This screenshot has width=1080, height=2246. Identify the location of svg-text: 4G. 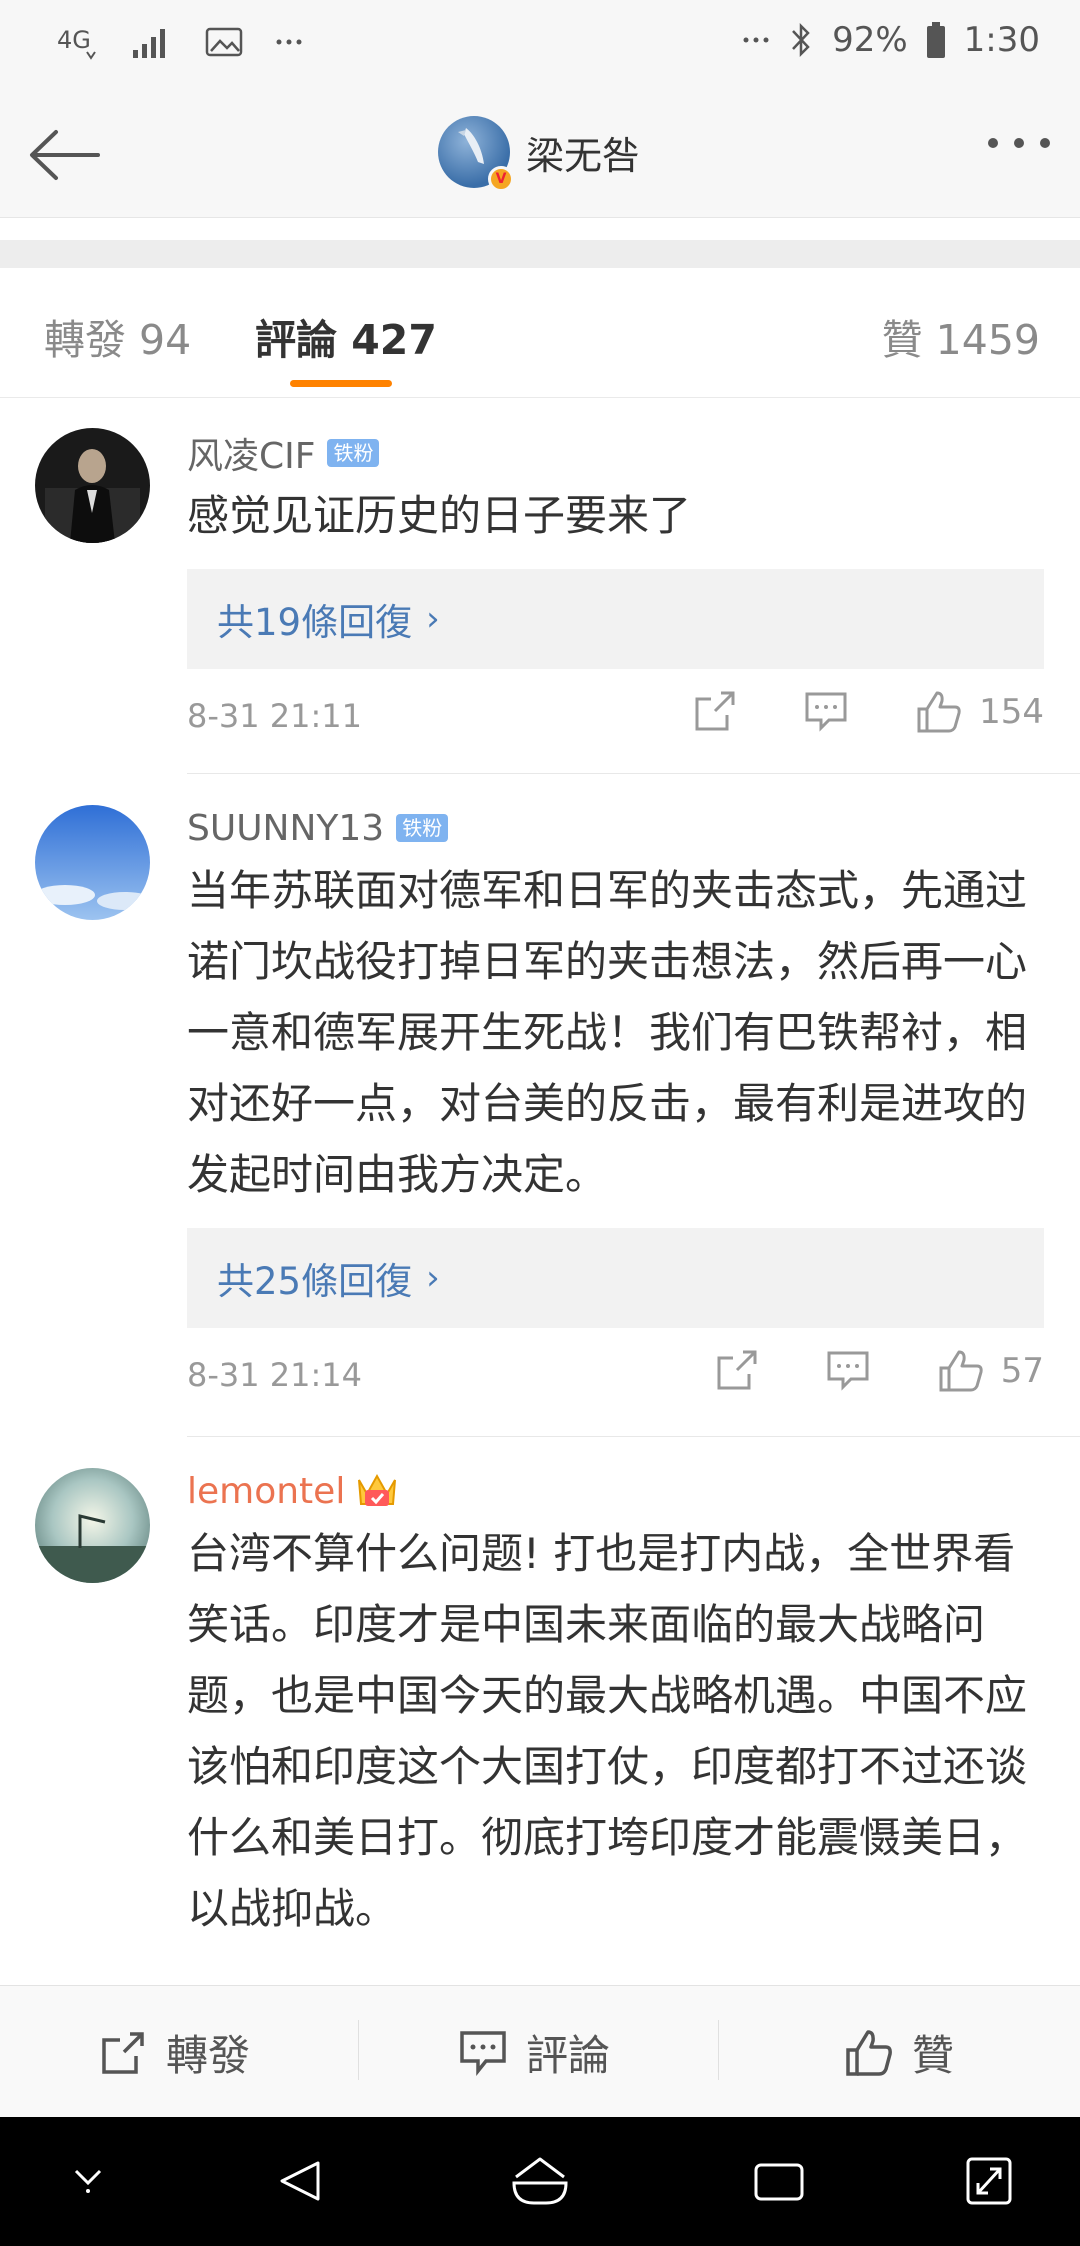
(74, 40).